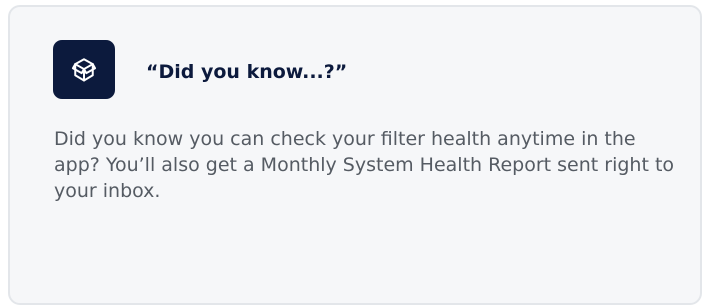 Image resolution: width=708 pixels, height=305 pixels. Describe the element at coordinates (247, 72) in the screenshot. I see `card-title: “Did you know...?”` at that location.